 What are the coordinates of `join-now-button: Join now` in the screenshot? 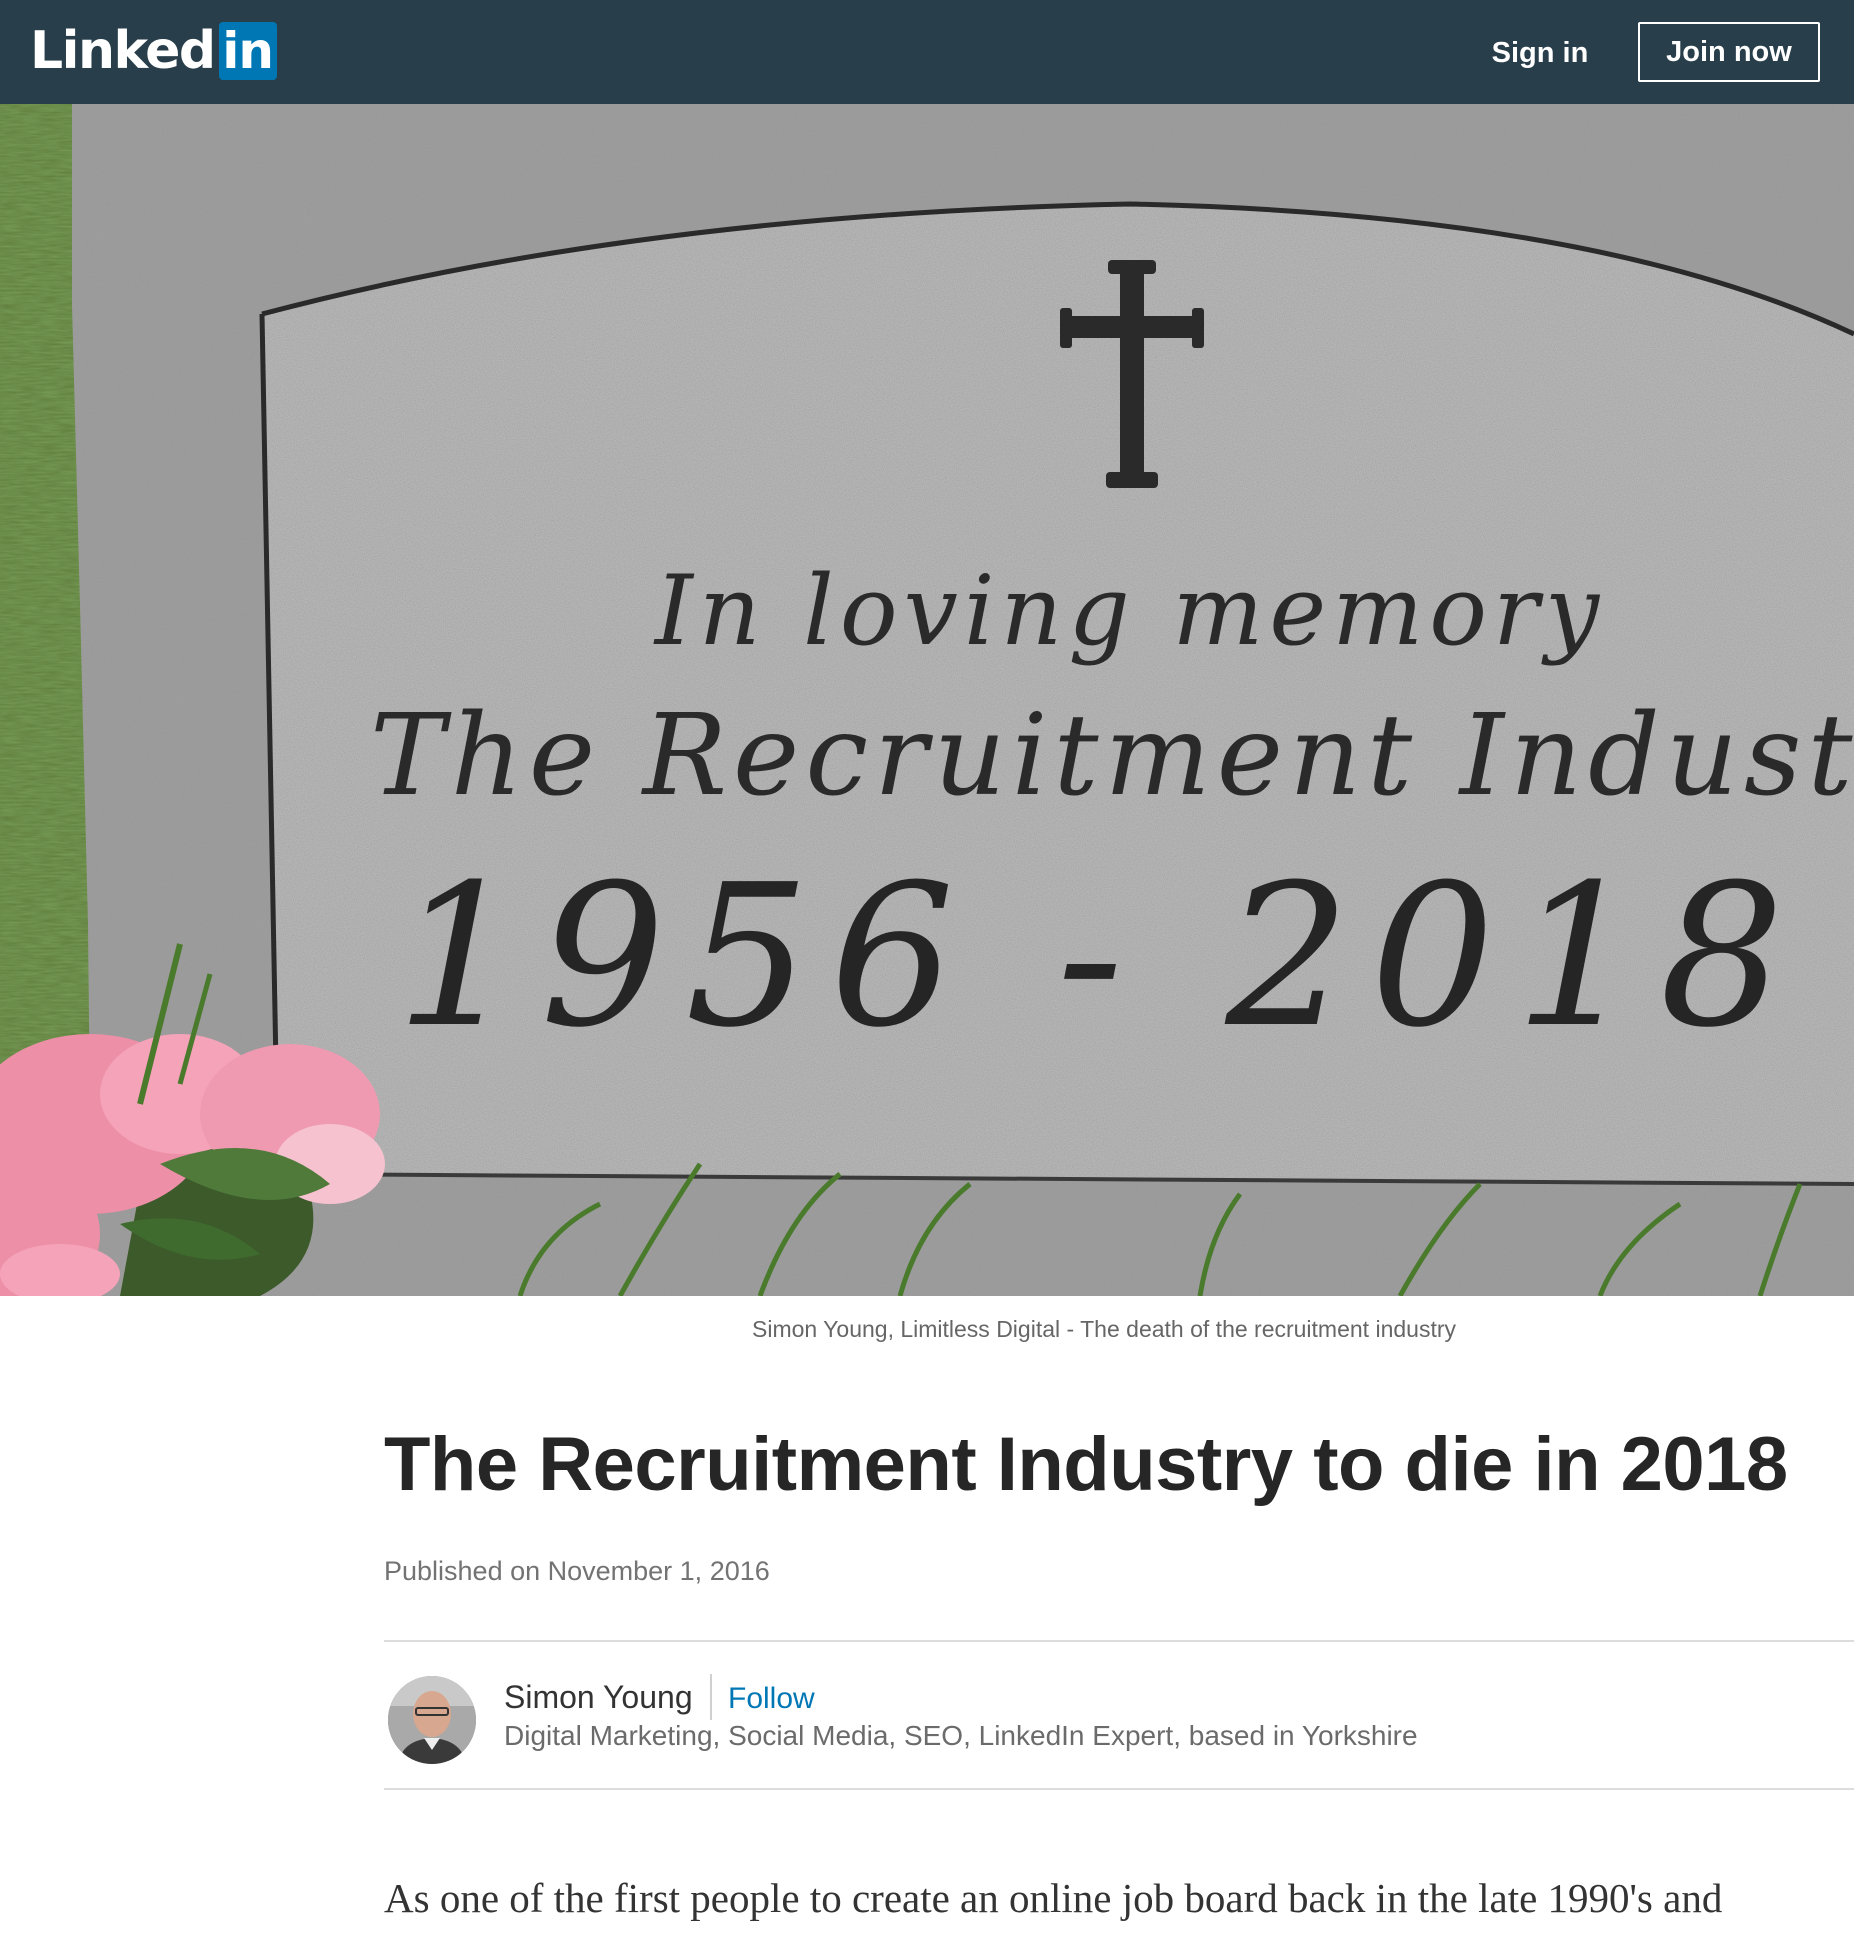 It's located at (1729, 52).